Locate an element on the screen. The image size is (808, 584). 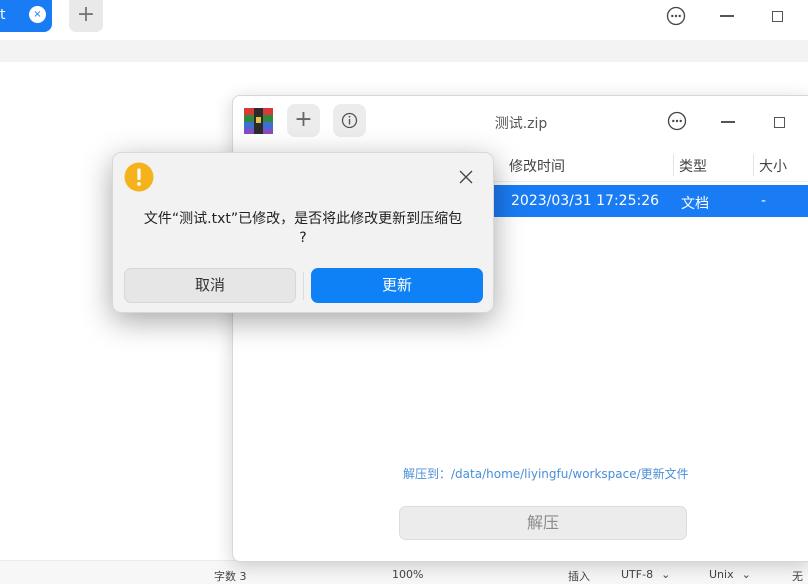
editor-minimize-icon is located at coordinates (727, 16).